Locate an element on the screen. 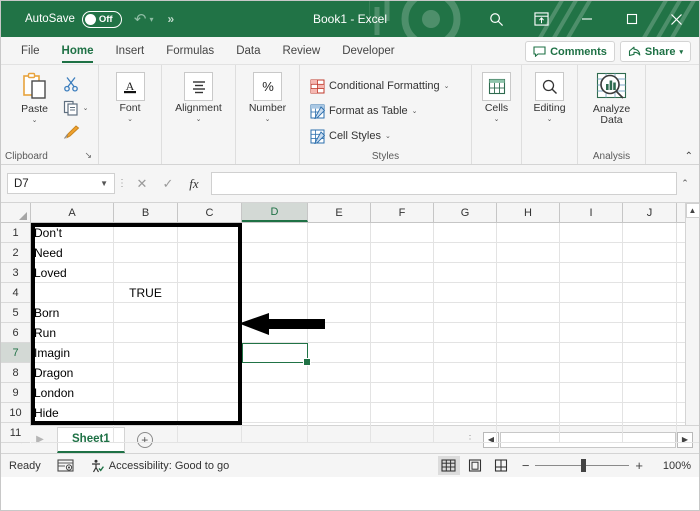 This screenshot has height=511, width=700. cell-G1 is located at coordinates (465, 232).